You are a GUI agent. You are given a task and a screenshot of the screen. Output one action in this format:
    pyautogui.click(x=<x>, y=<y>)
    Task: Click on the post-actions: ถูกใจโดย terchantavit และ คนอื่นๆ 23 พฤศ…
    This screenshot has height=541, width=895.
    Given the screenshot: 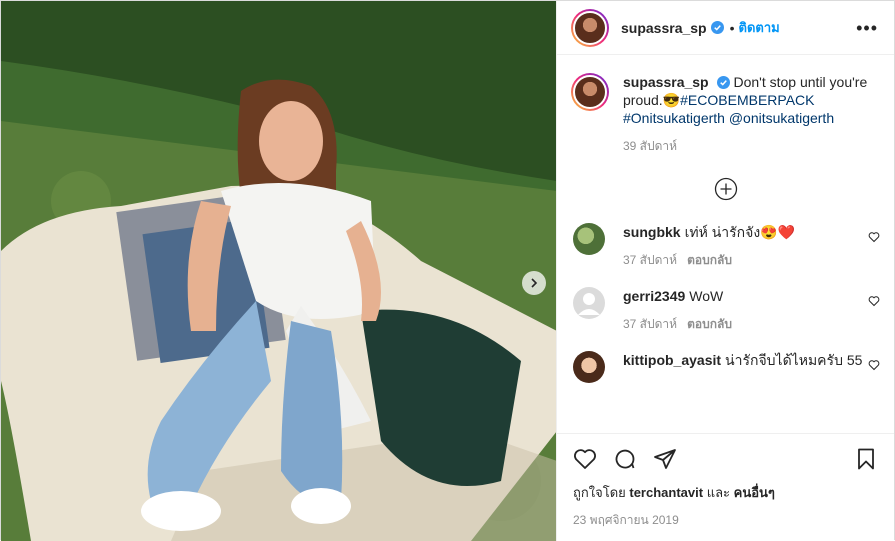 What is the action you would take?
    pyautogui.click(x=725, y=481)
    